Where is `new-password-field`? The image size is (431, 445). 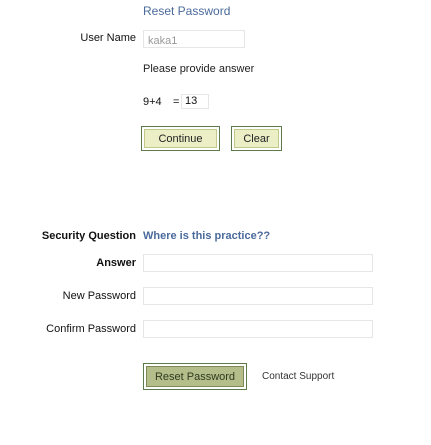
new-password-field is located at coordinates (258, 296).